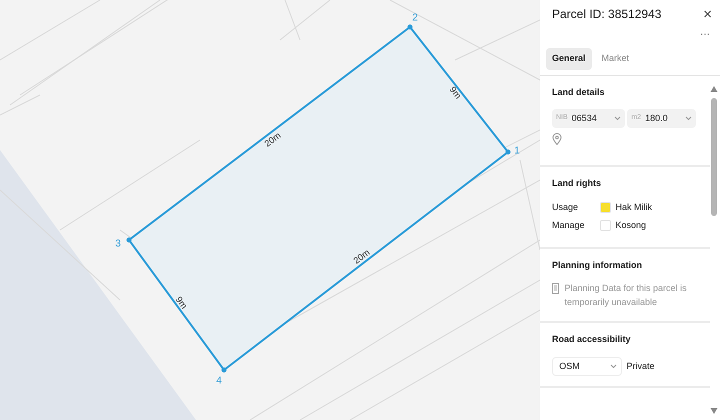 The width and height of the screenshot is (720, 420). What do you see at coordinates (616, 59) in the screenshot?
I see `tab: Market` at bounding box center [616, 59].